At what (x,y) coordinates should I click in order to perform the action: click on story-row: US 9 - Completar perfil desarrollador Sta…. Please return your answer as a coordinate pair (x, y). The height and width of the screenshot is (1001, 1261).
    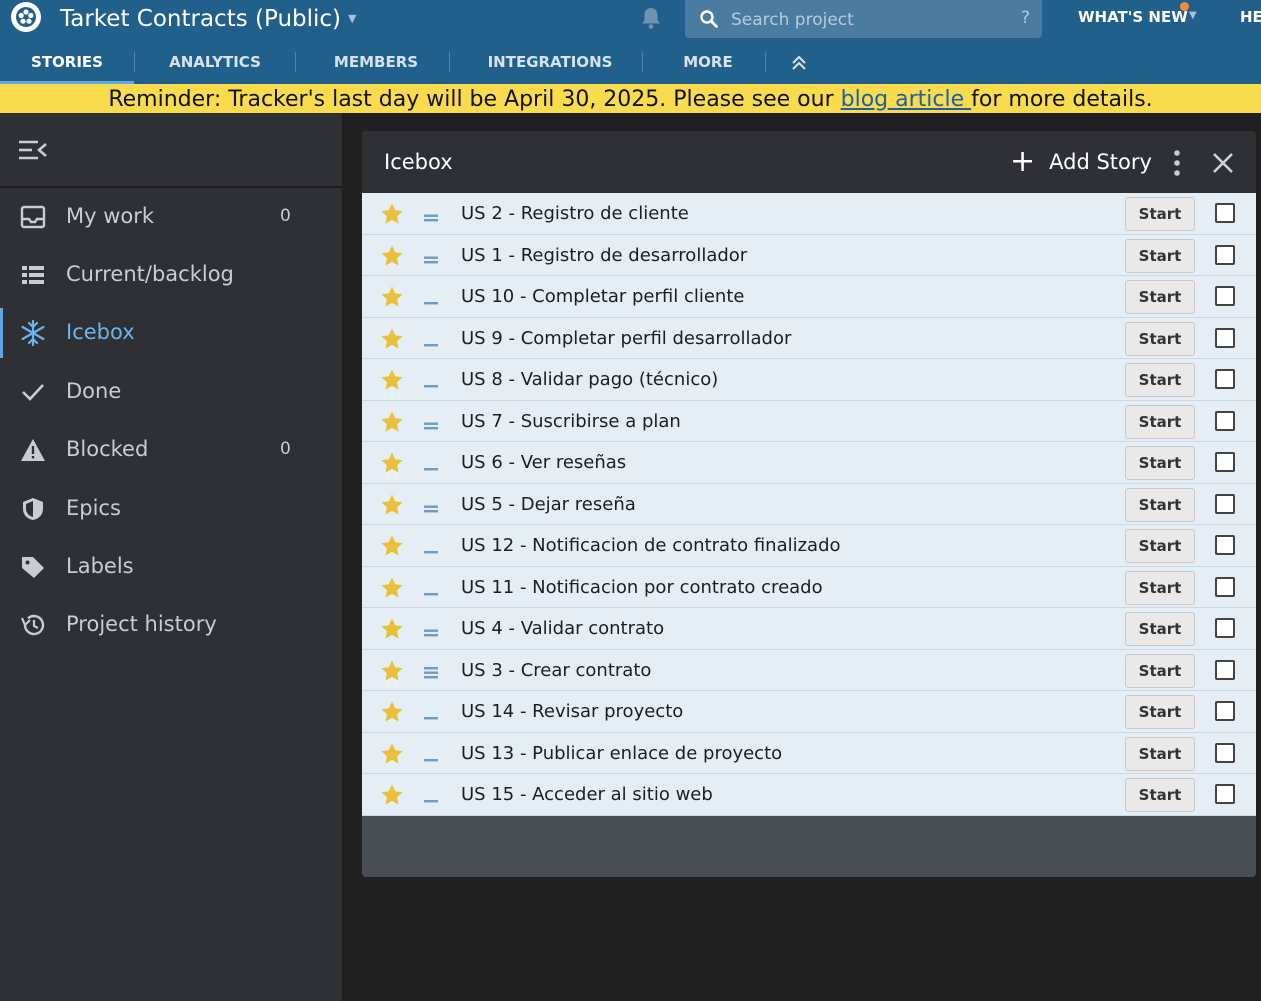
    Looking at the image, I should click on (809, 338).